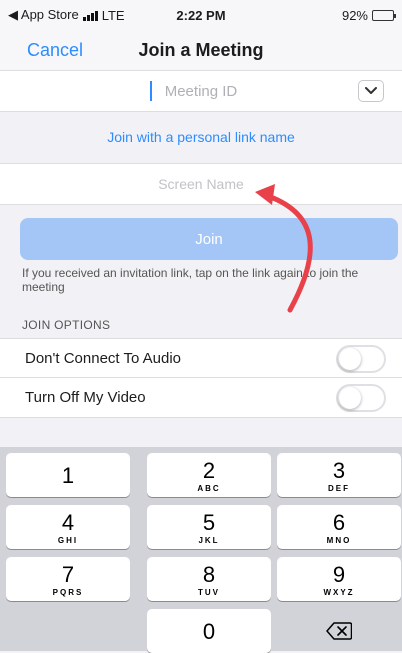 The height and width of the screenshot is (653, 402). I want to click on key-4: 4 GHI, so click(68, 527).